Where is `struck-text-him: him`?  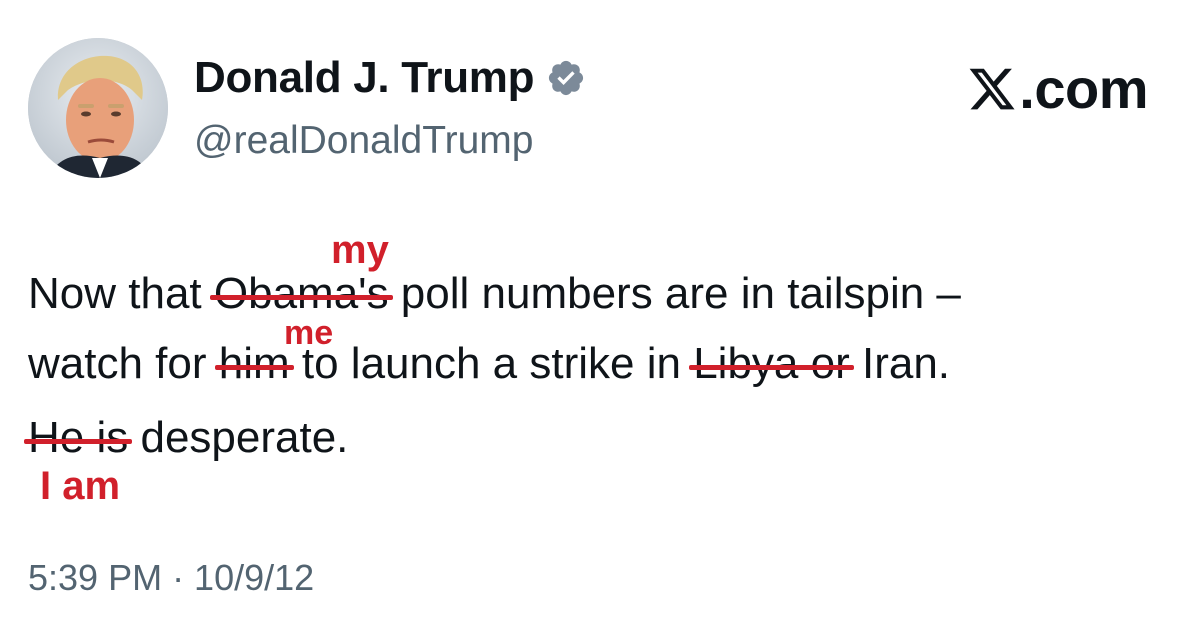 struck-text-him: him is located at coordinates (254, 363).